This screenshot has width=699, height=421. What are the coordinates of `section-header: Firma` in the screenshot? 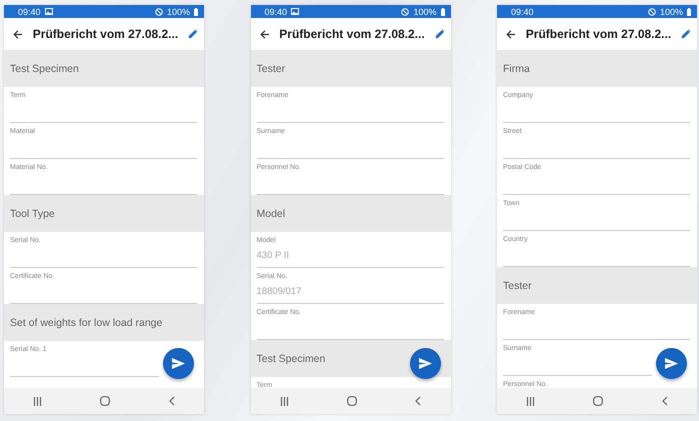 It's located at (597, 68).